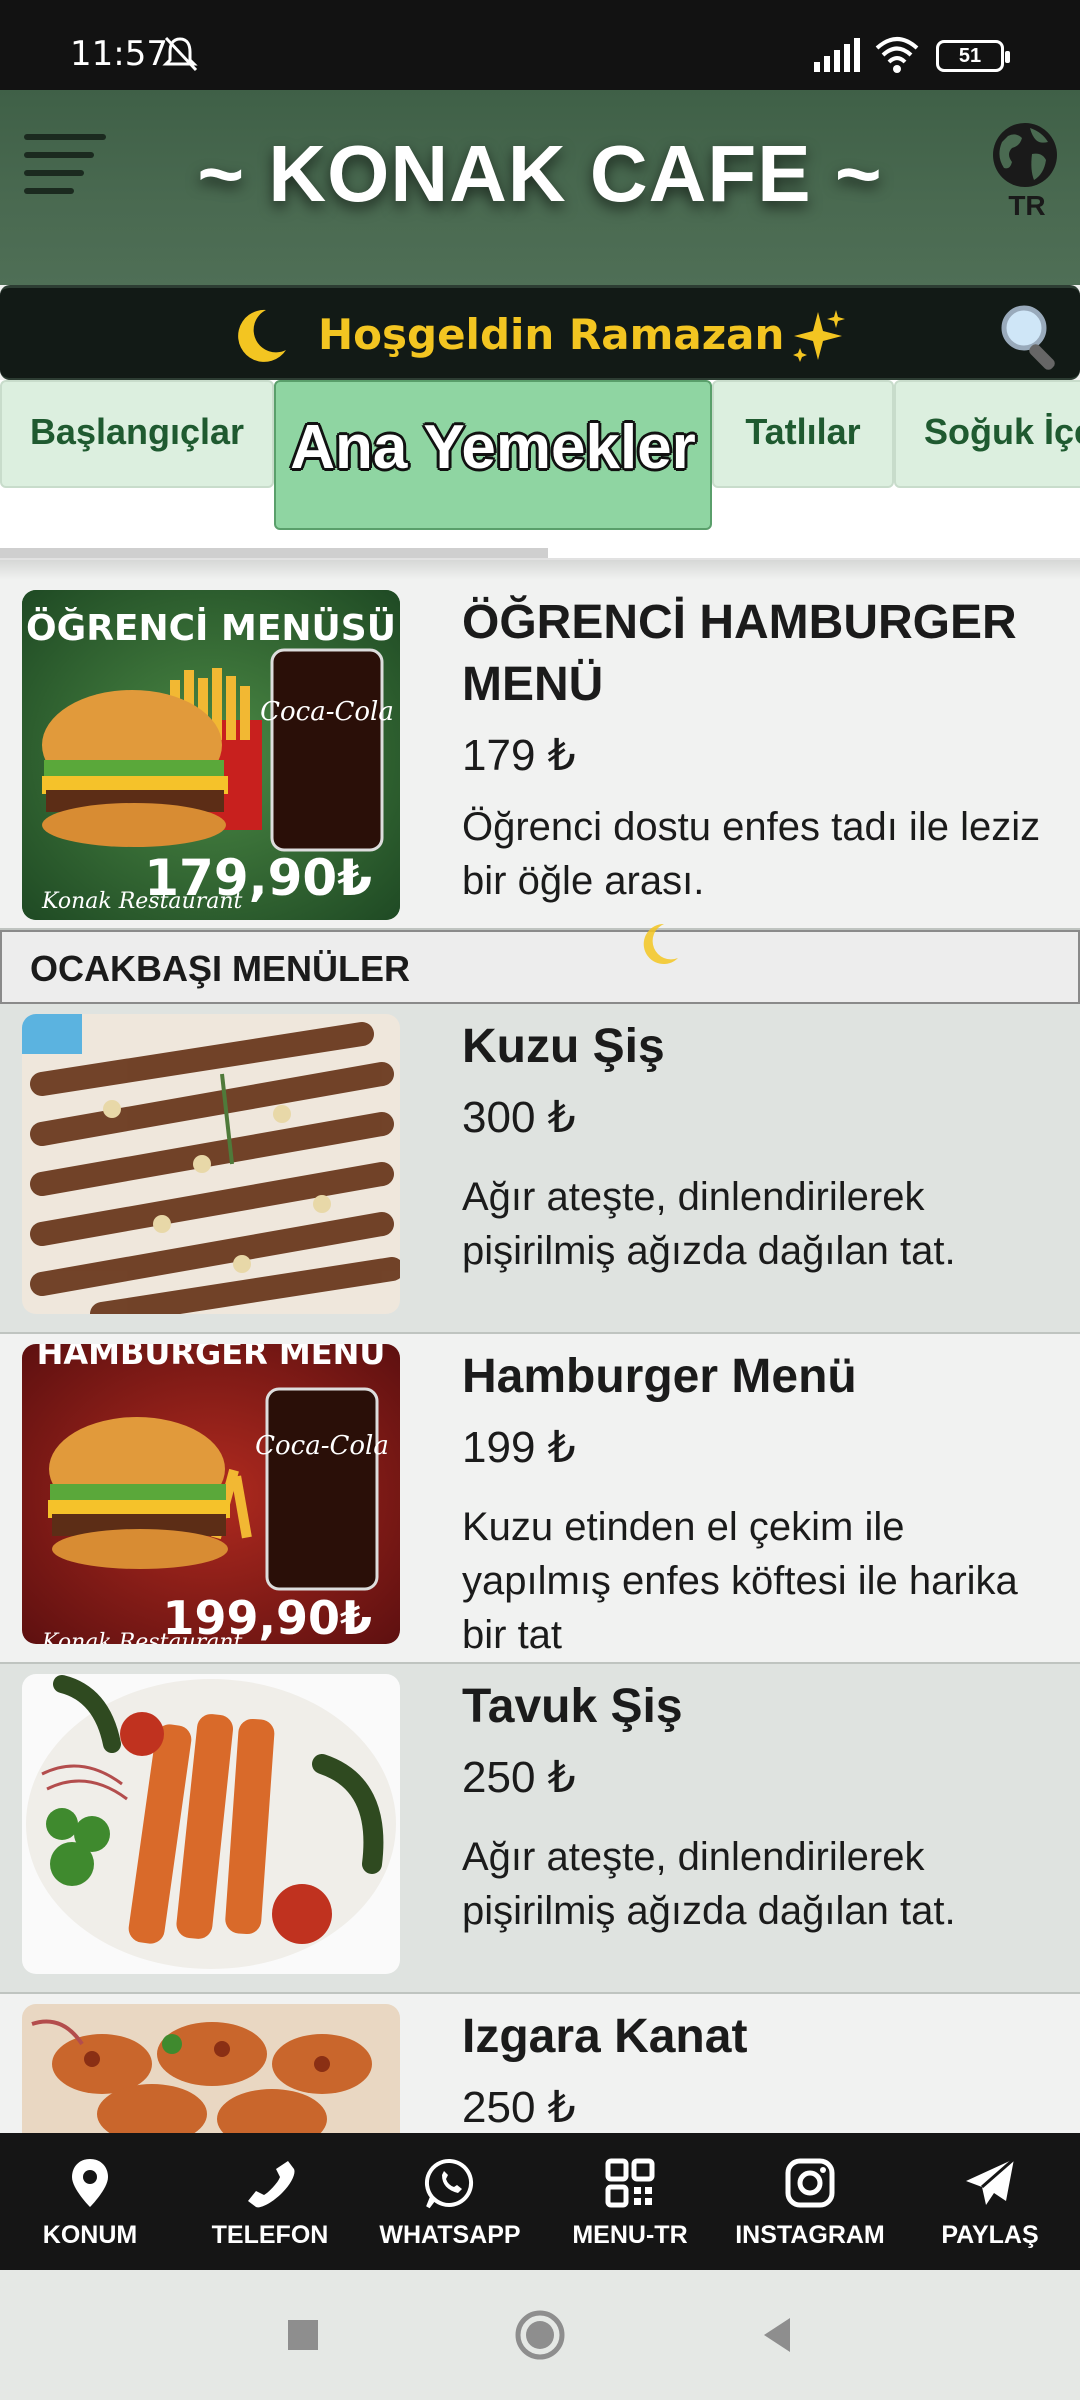 This screenshot has height=2400, width=1080. Describe the element at coordinates (540, 2063) in the screenshot. I see `menu-item-izgara-kanat: Izgara Kanat 250 ₺` at that location.